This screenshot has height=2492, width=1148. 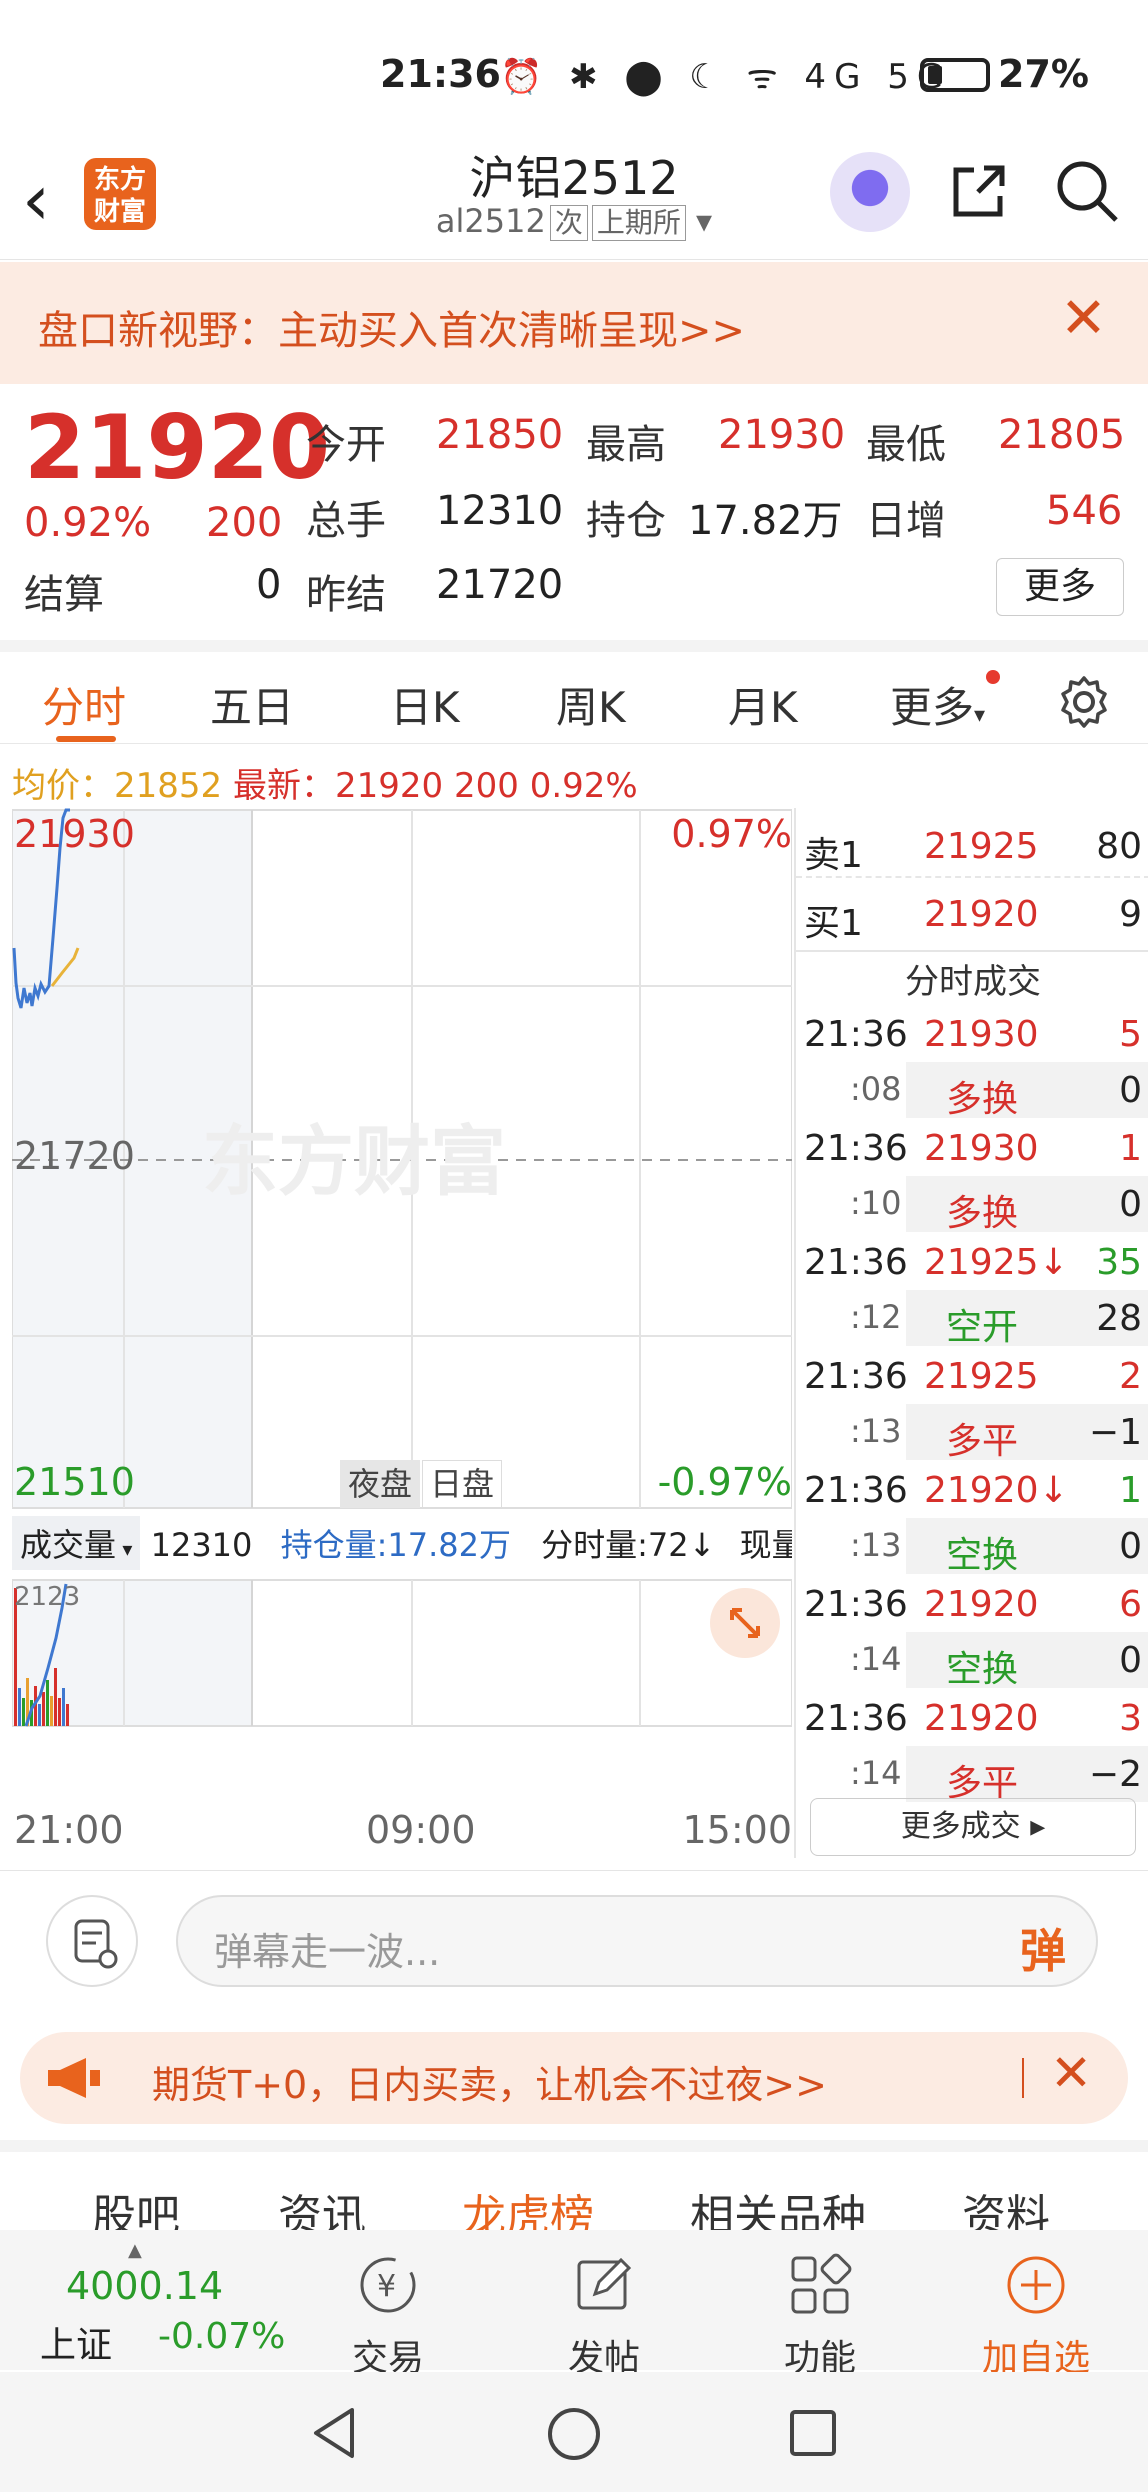 I want to click on danmaku-send-button: 弹, so click(x=1043, y=1948).